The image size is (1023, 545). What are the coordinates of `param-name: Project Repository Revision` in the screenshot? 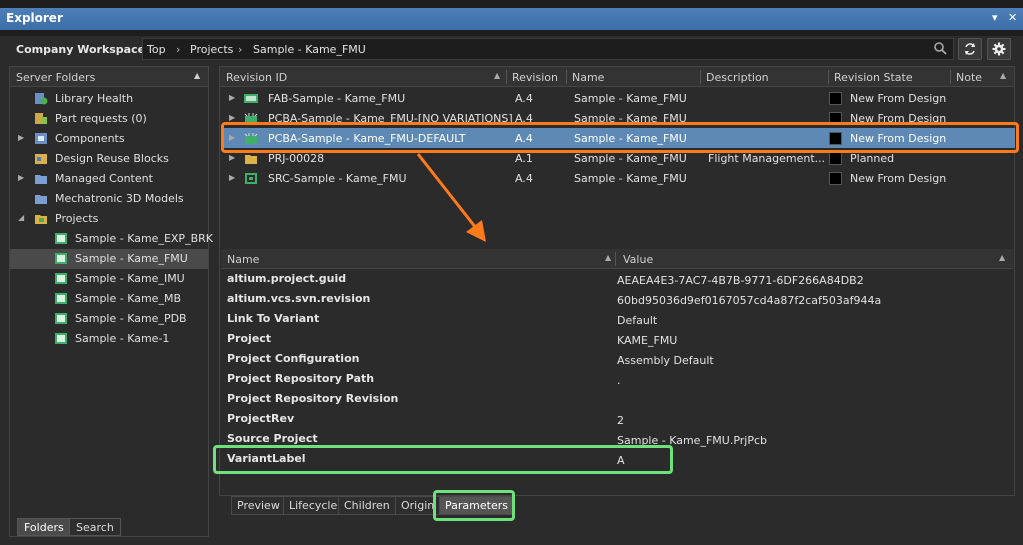 It's located at (313, 398).